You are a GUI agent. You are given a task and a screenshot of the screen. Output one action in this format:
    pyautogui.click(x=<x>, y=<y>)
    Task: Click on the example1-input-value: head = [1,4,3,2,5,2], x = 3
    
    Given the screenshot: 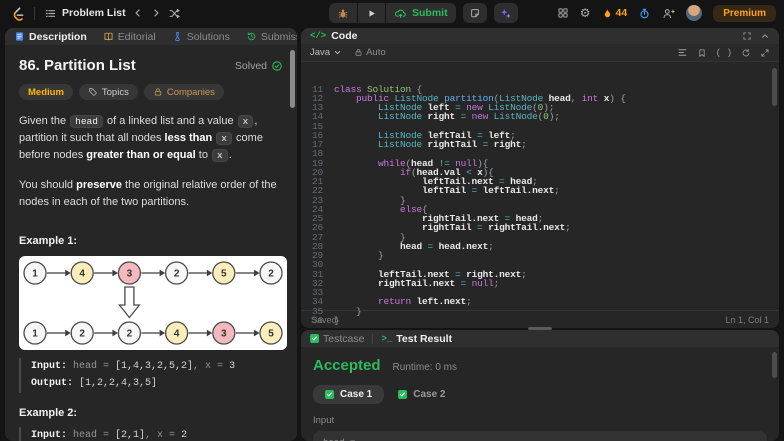 What is the action you would take?
    pyautogui.click(x=154, y=367)
    